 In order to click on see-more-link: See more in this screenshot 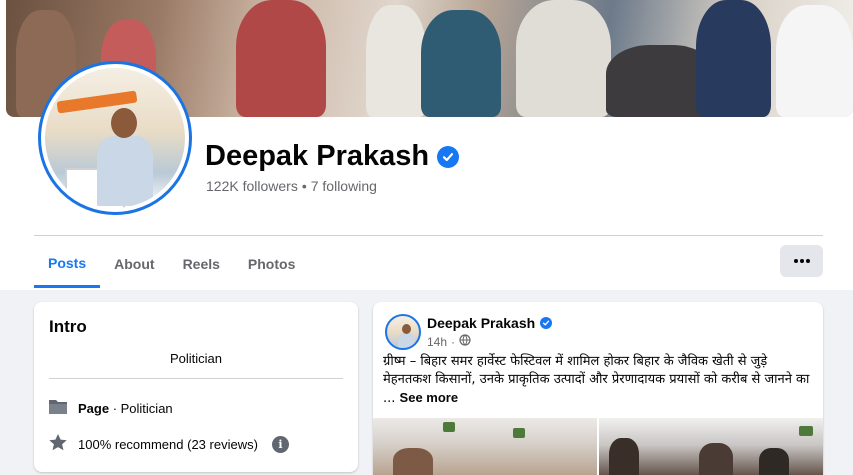, I will do `click(429, 397)`.